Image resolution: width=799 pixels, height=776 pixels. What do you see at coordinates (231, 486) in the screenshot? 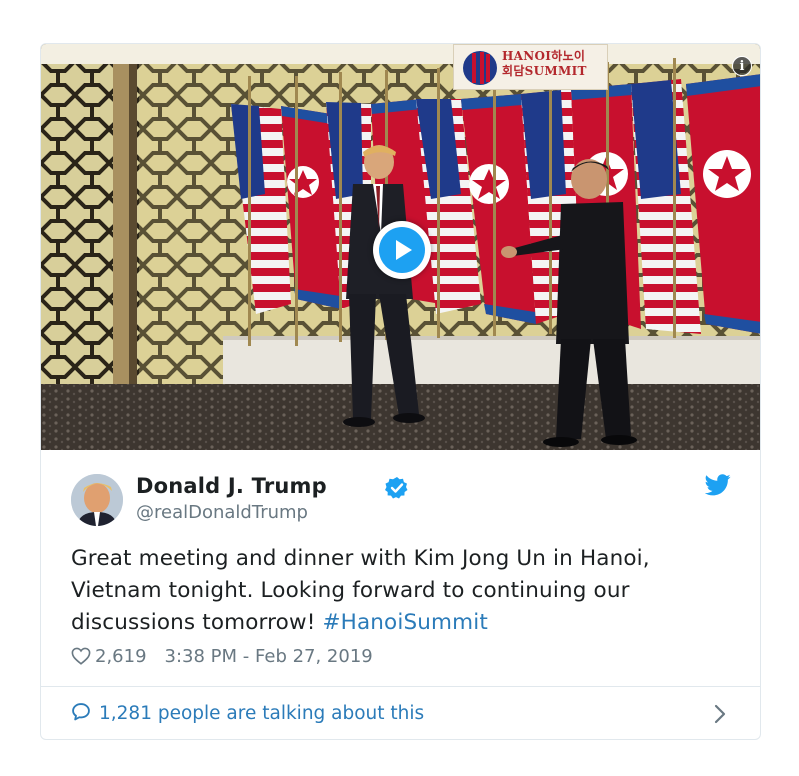
I see `author-name: Donald J. Trump` at bounding box center [231, 486].